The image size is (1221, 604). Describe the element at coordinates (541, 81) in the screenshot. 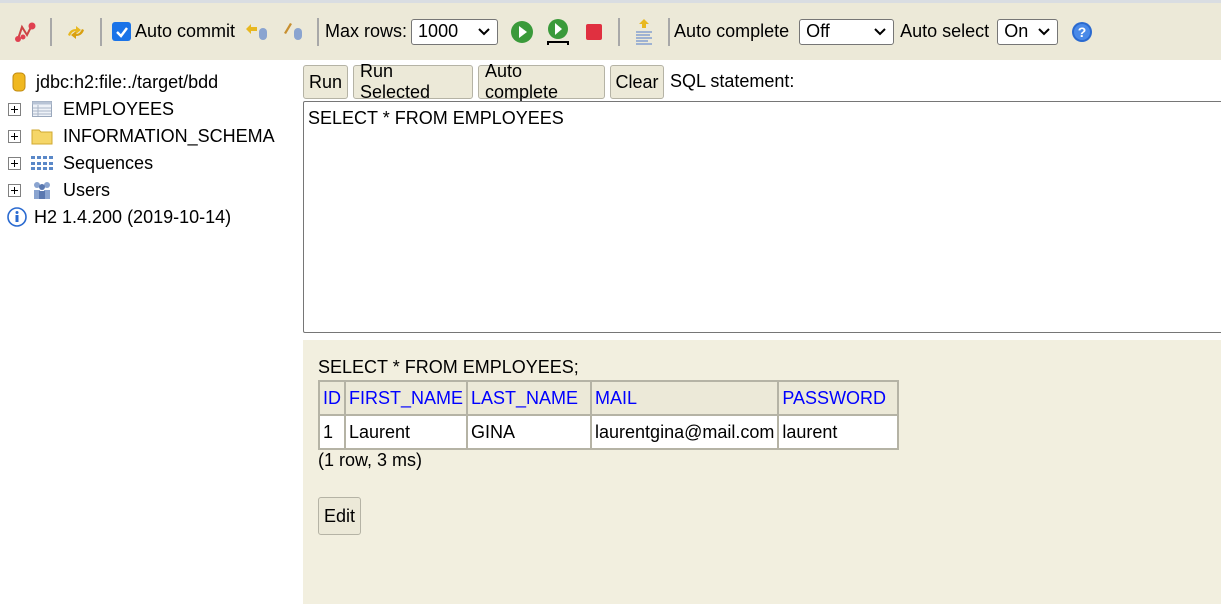

I see `auto-complete-button: Auto complete` at that location.